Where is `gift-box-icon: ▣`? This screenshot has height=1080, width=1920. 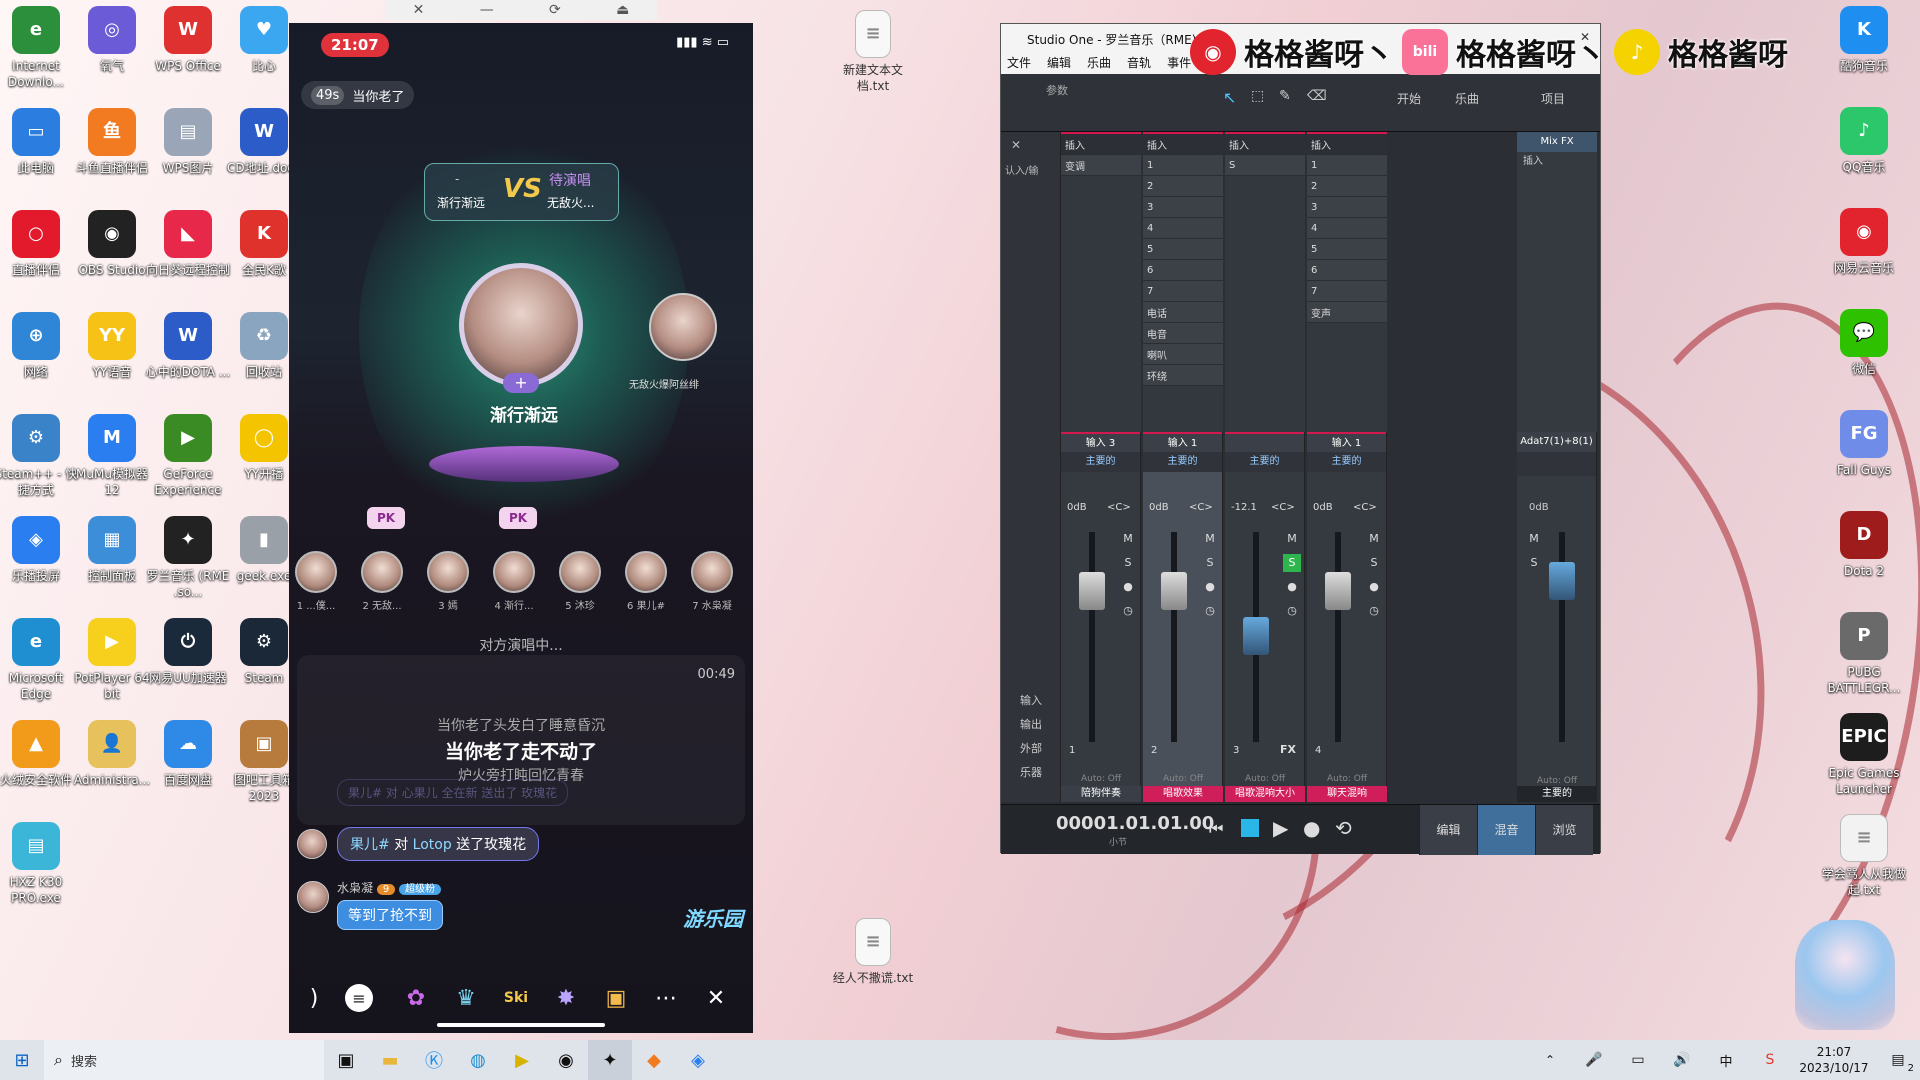 gift-box-icon: ▣ is located at coordinates (616, 998).